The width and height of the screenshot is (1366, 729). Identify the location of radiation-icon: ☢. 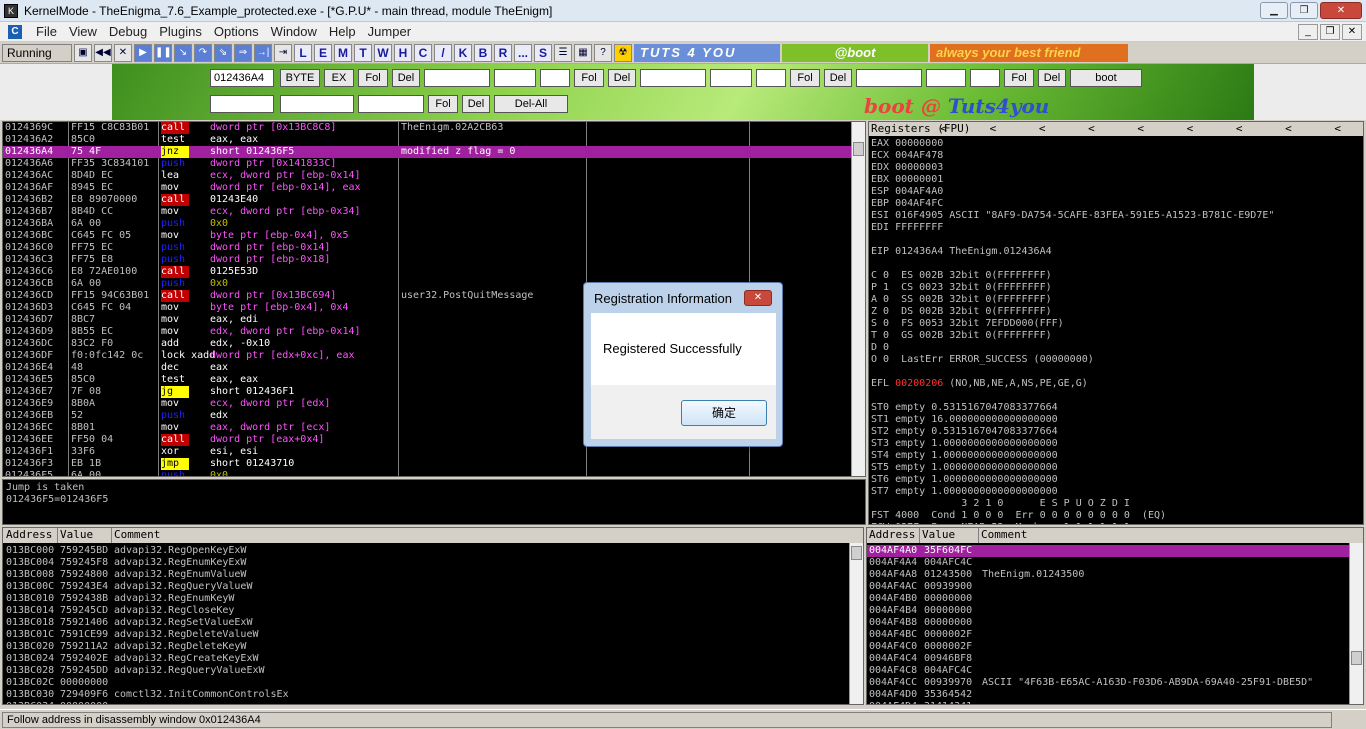
(623, 52).